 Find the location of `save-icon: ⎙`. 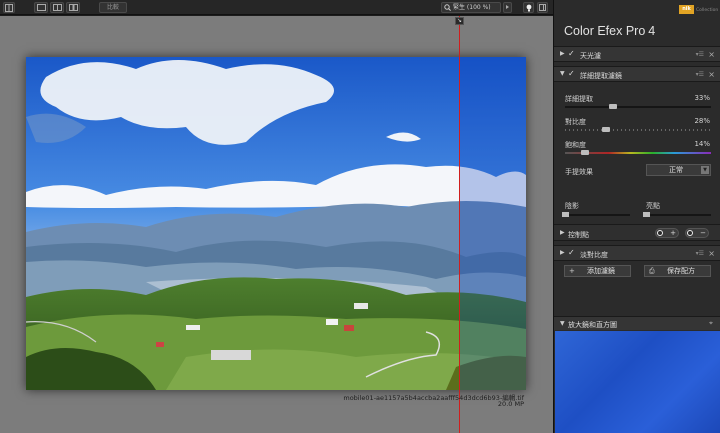

save-icon: ⎙ is located at coordinates (652, 271).